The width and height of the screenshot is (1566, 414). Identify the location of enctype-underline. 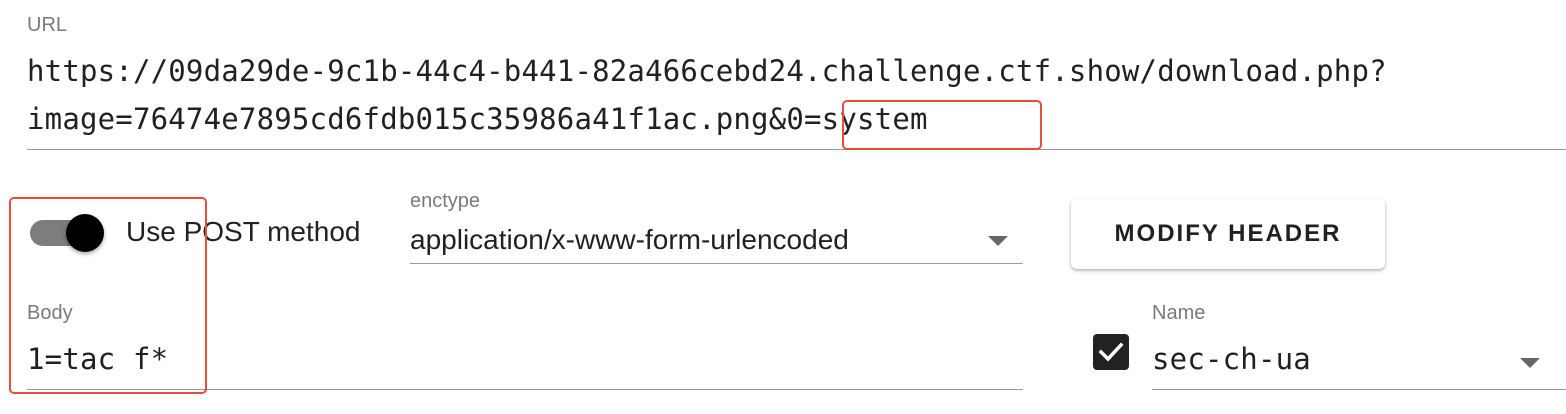
(716, 263).